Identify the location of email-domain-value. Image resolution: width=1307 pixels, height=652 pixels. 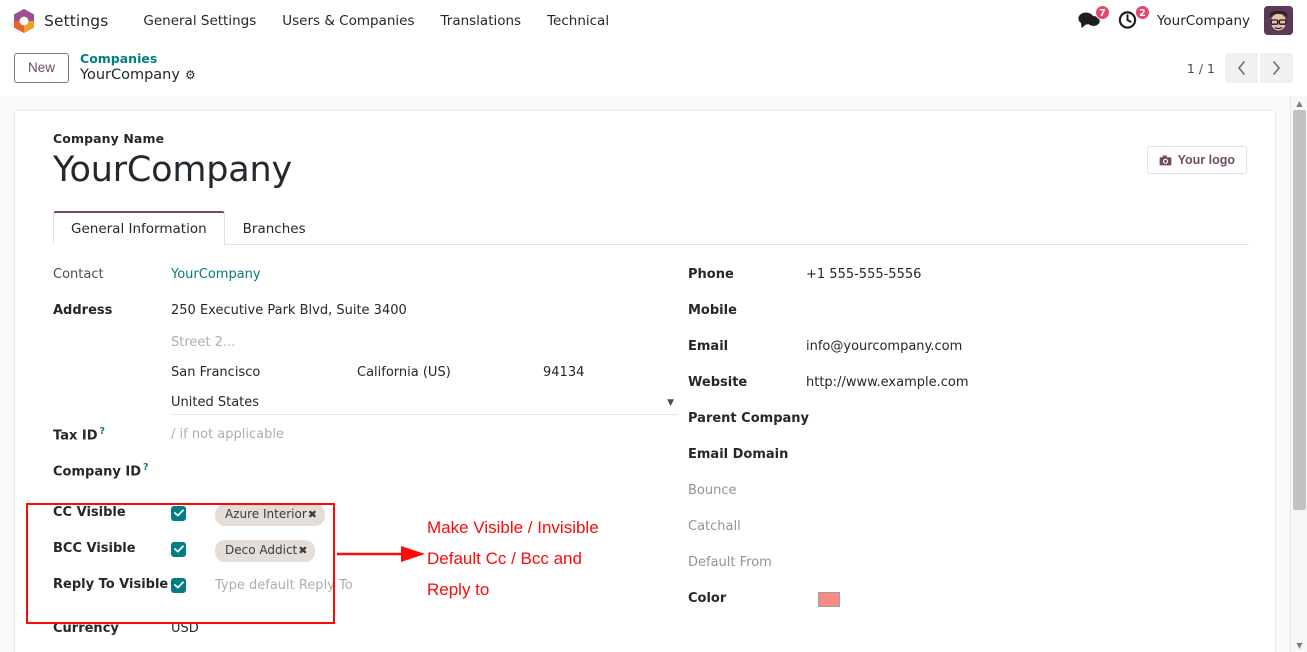
(1043, 450).